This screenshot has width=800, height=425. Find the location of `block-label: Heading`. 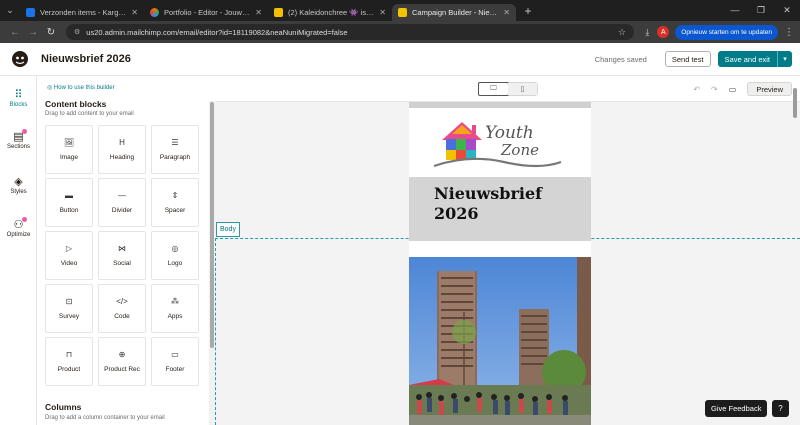

block-label: Heading is located at coordinates (122, 157).